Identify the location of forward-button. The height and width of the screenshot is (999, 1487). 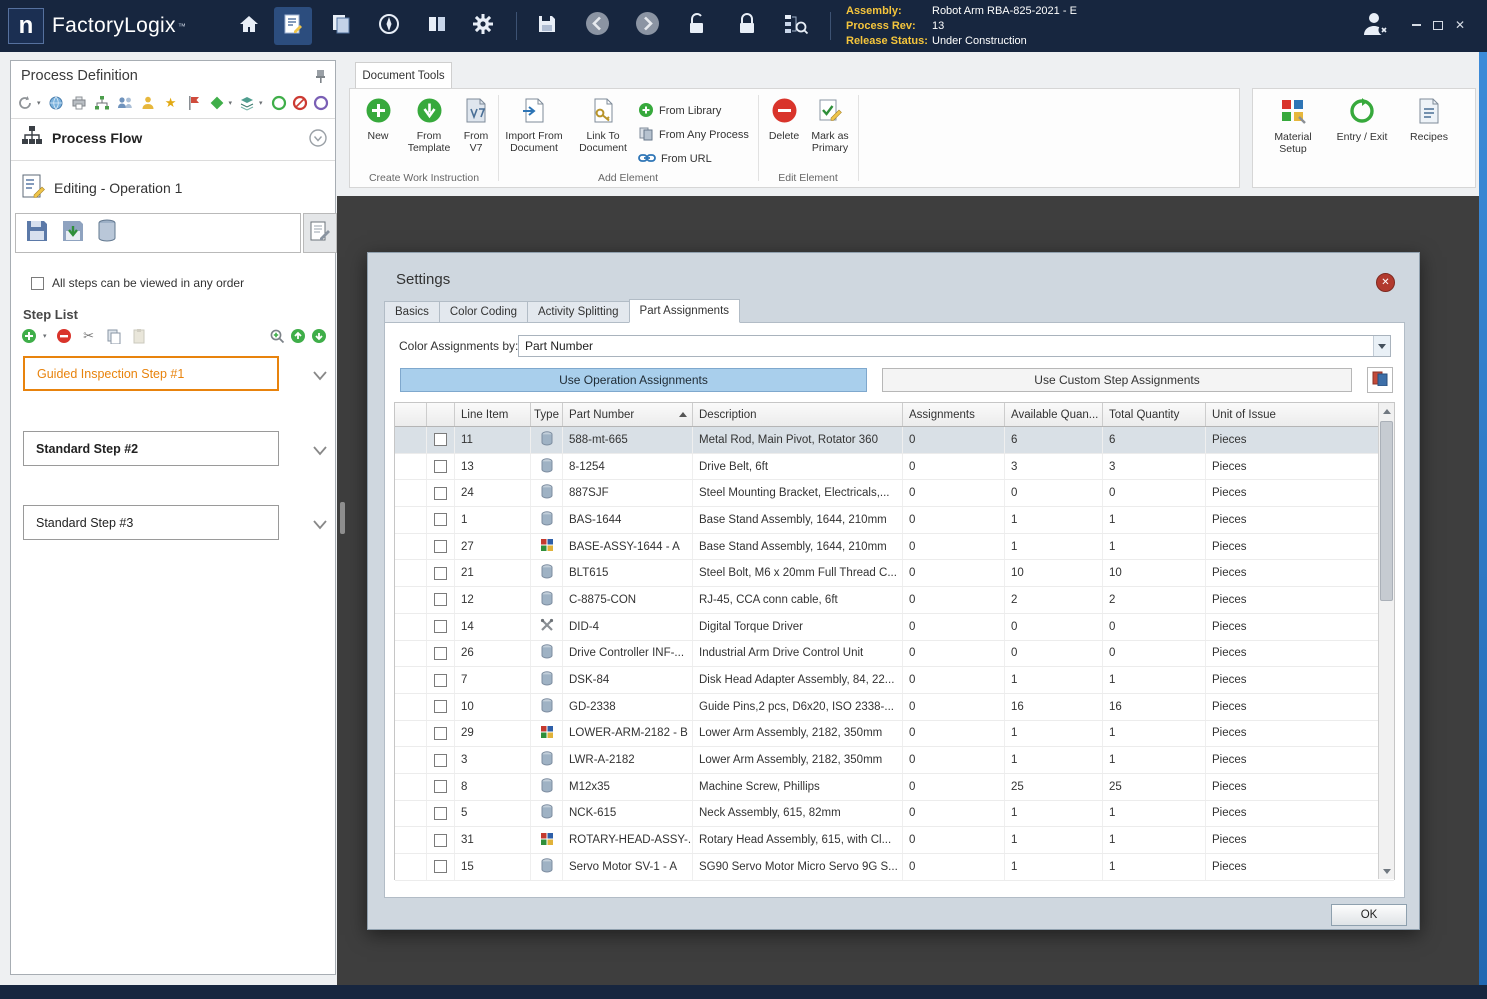
(647, 26).